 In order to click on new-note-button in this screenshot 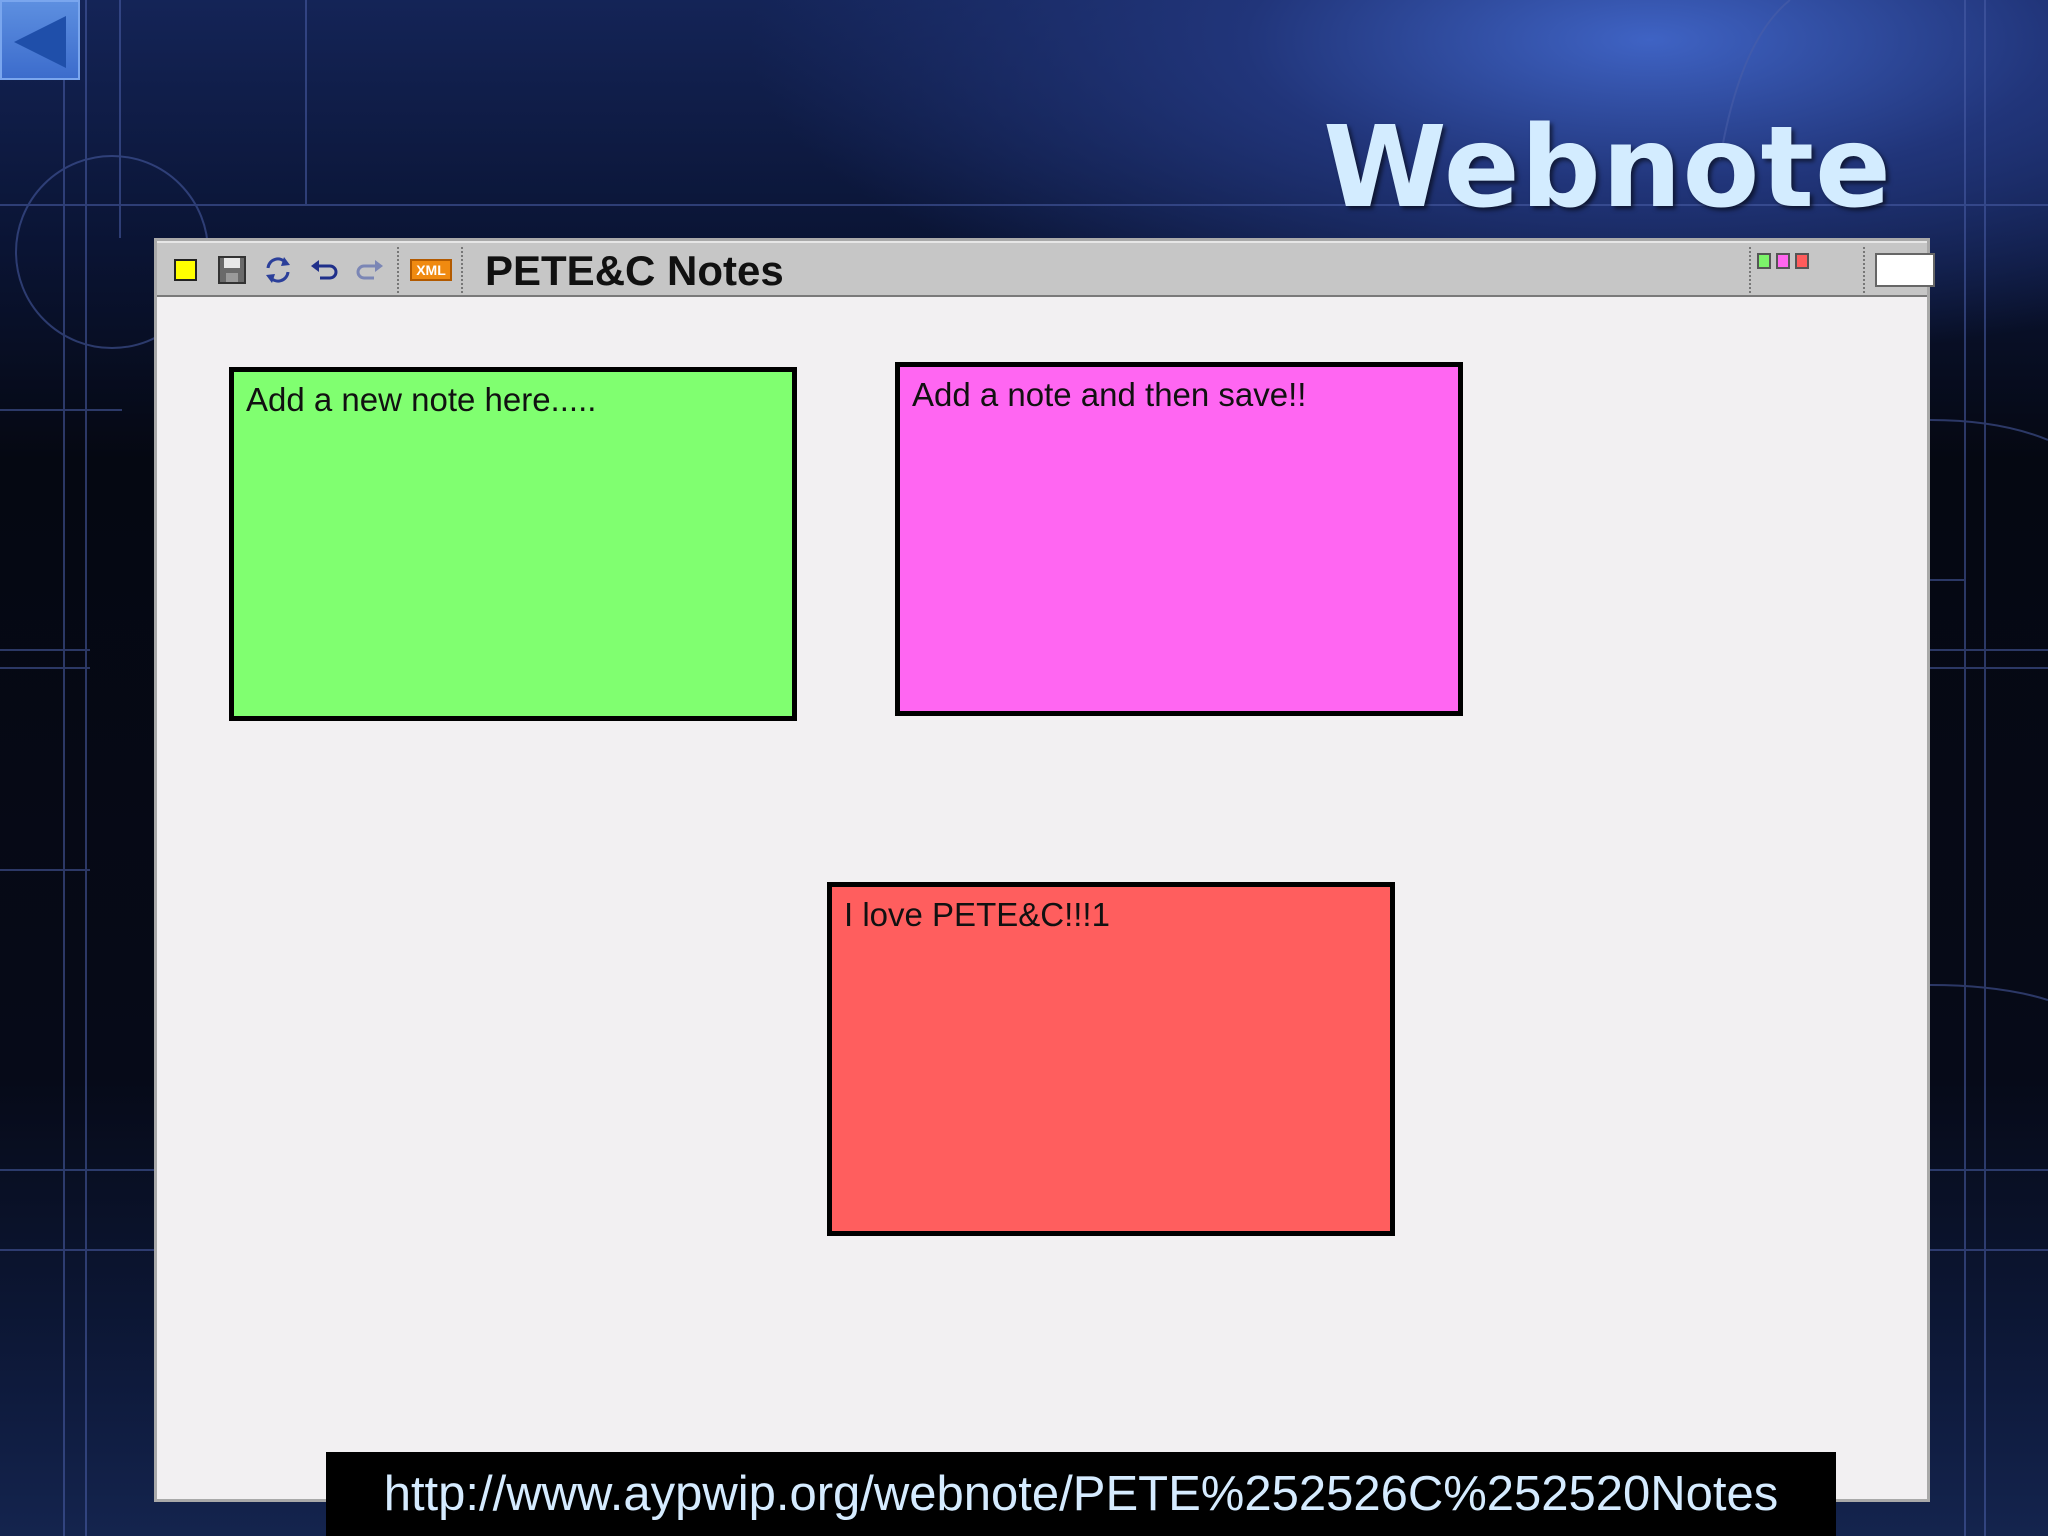, I will do `click(186, 270)`.